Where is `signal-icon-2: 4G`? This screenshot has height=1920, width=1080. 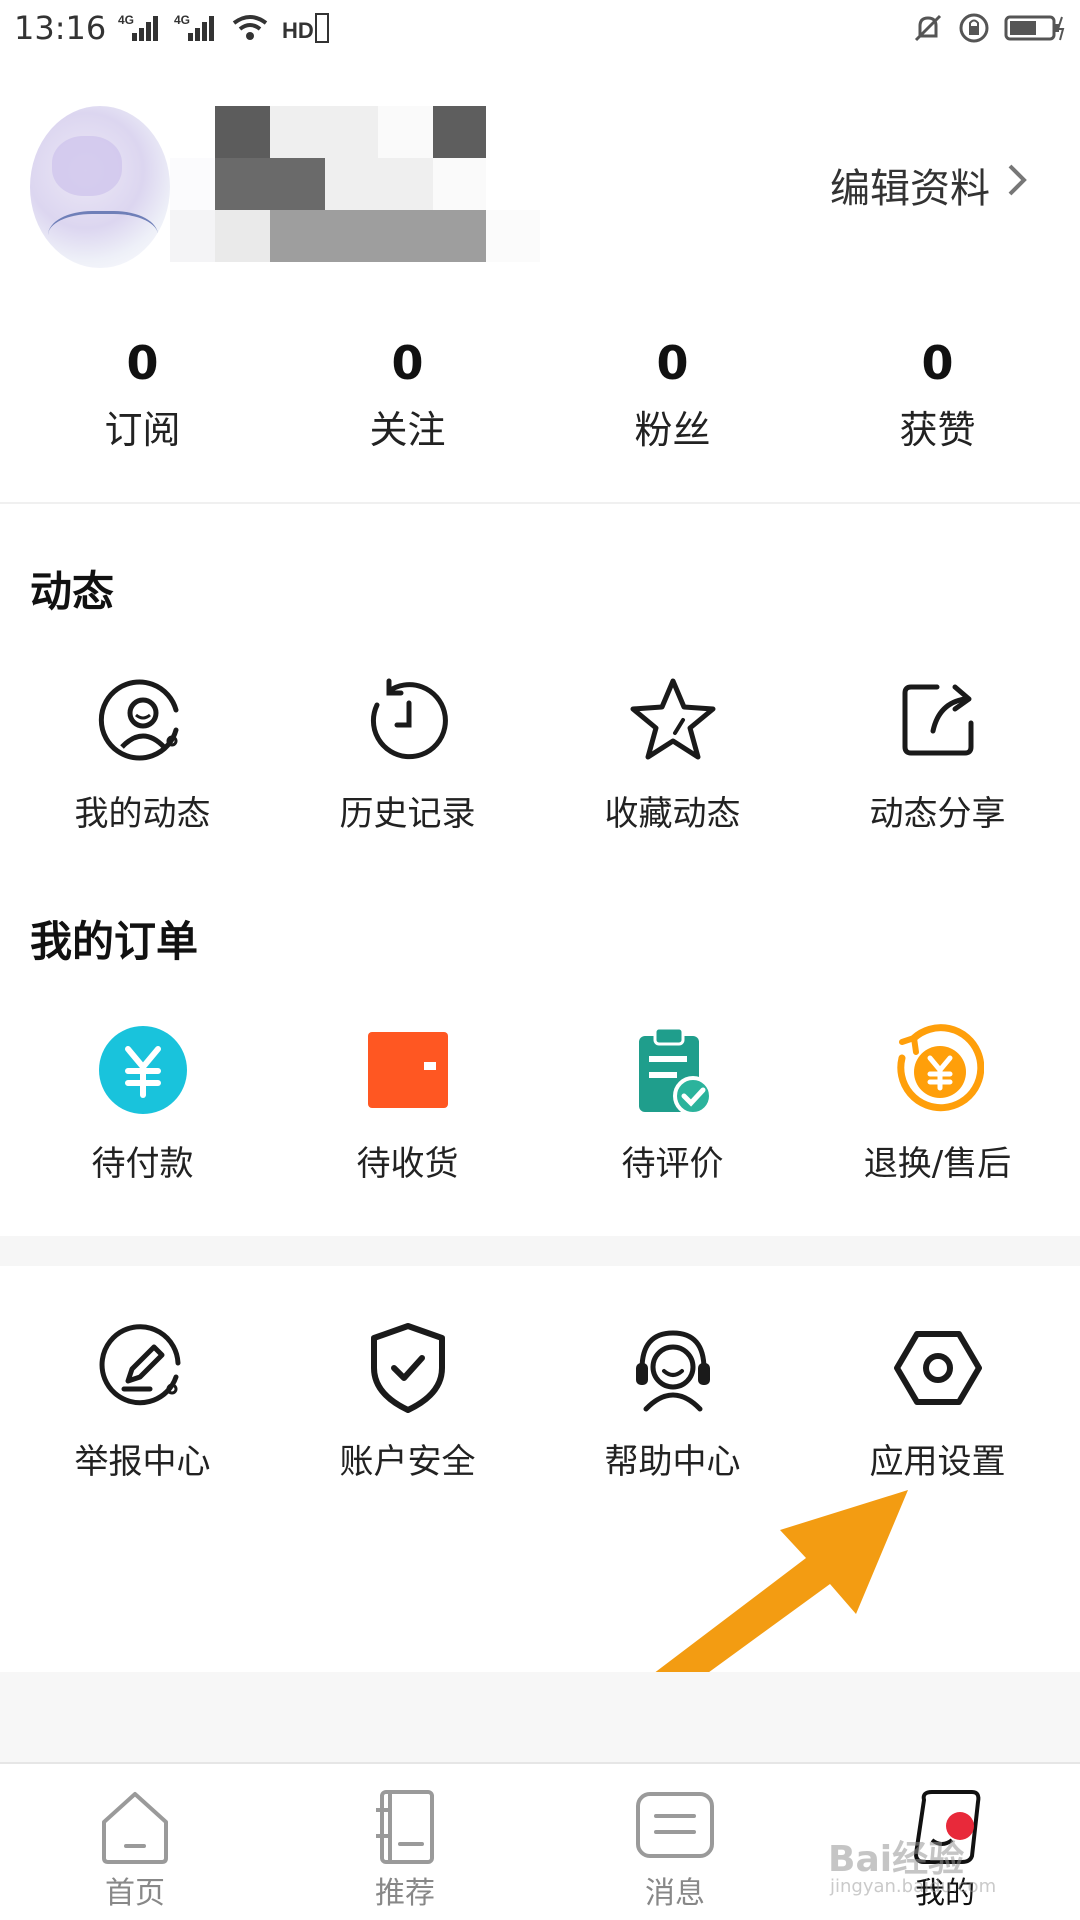
signal-icon-2: 4G is located at coordinates (194, 27).